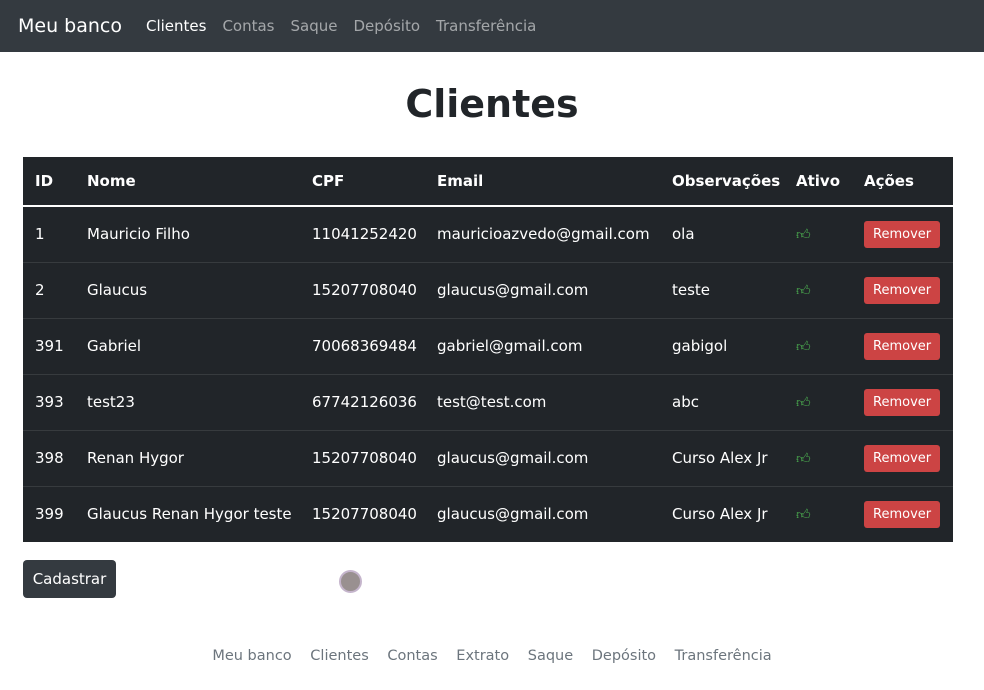  Describe the element at coordinates (542, 401) in the screenshot. I see `cell-email: test@test.com` at that location.